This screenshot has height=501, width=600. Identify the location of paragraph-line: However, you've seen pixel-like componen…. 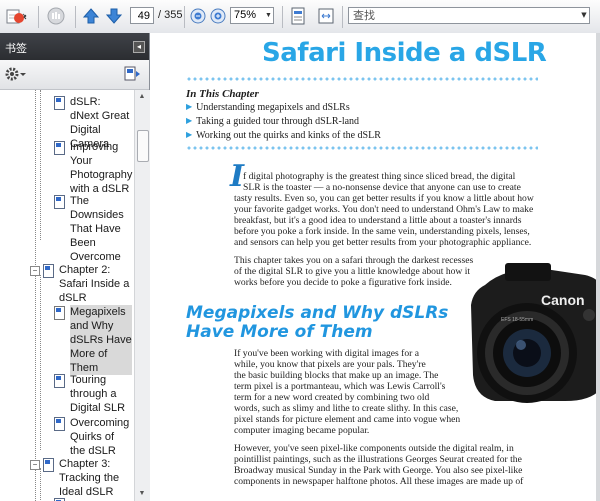
(374, 448).